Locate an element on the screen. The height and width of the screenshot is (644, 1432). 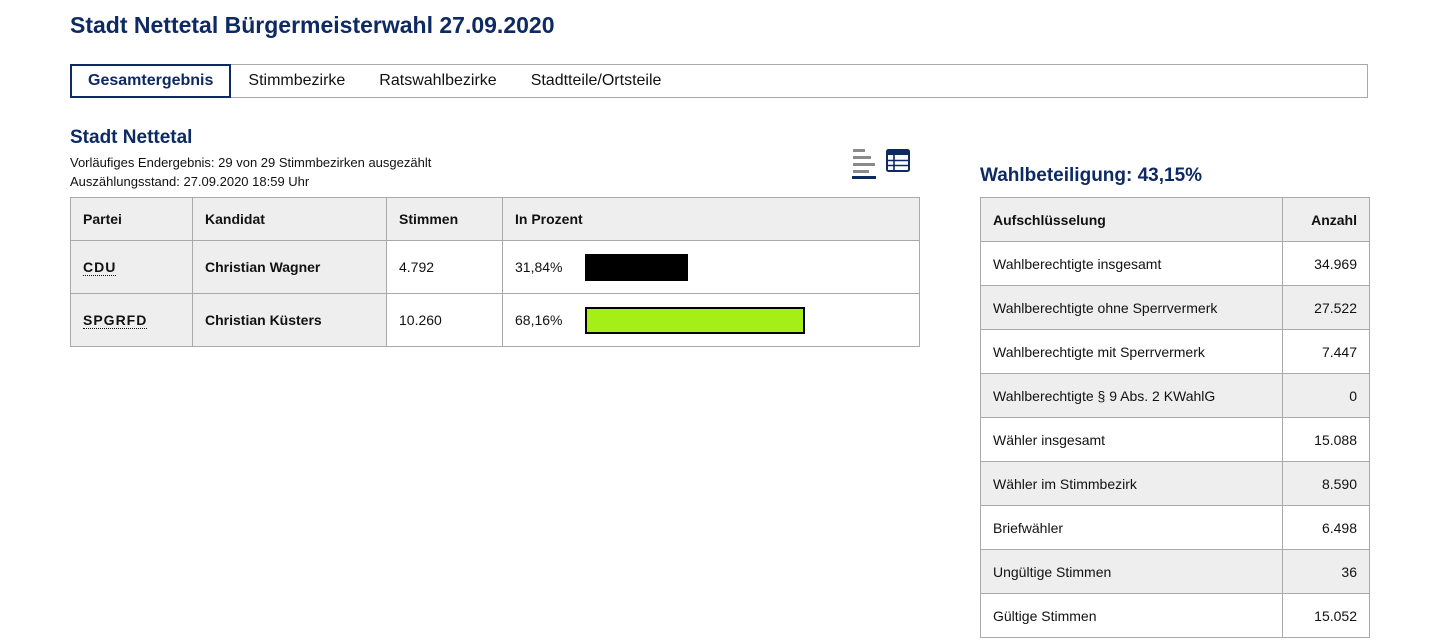
table-row: Wähler im Stimmbezirk 8.590 is located at coordinates (1175, 483).